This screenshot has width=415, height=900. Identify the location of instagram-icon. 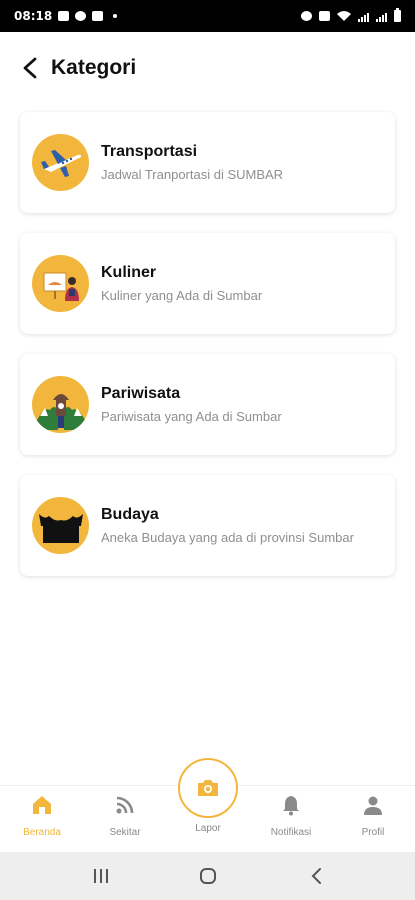
(98, 16).